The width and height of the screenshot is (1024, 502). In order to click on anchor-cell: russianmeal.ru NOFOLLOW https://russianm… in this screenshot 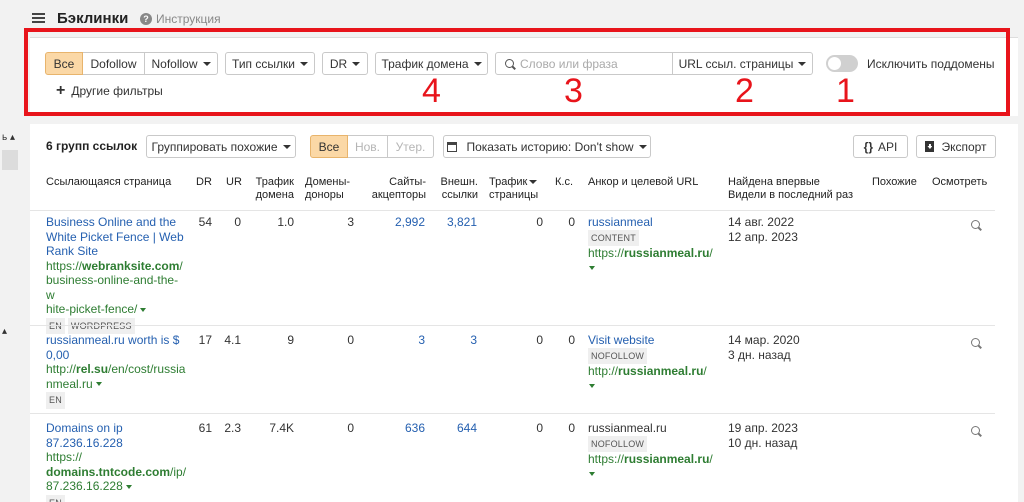, I will do `click(653, 451)`.